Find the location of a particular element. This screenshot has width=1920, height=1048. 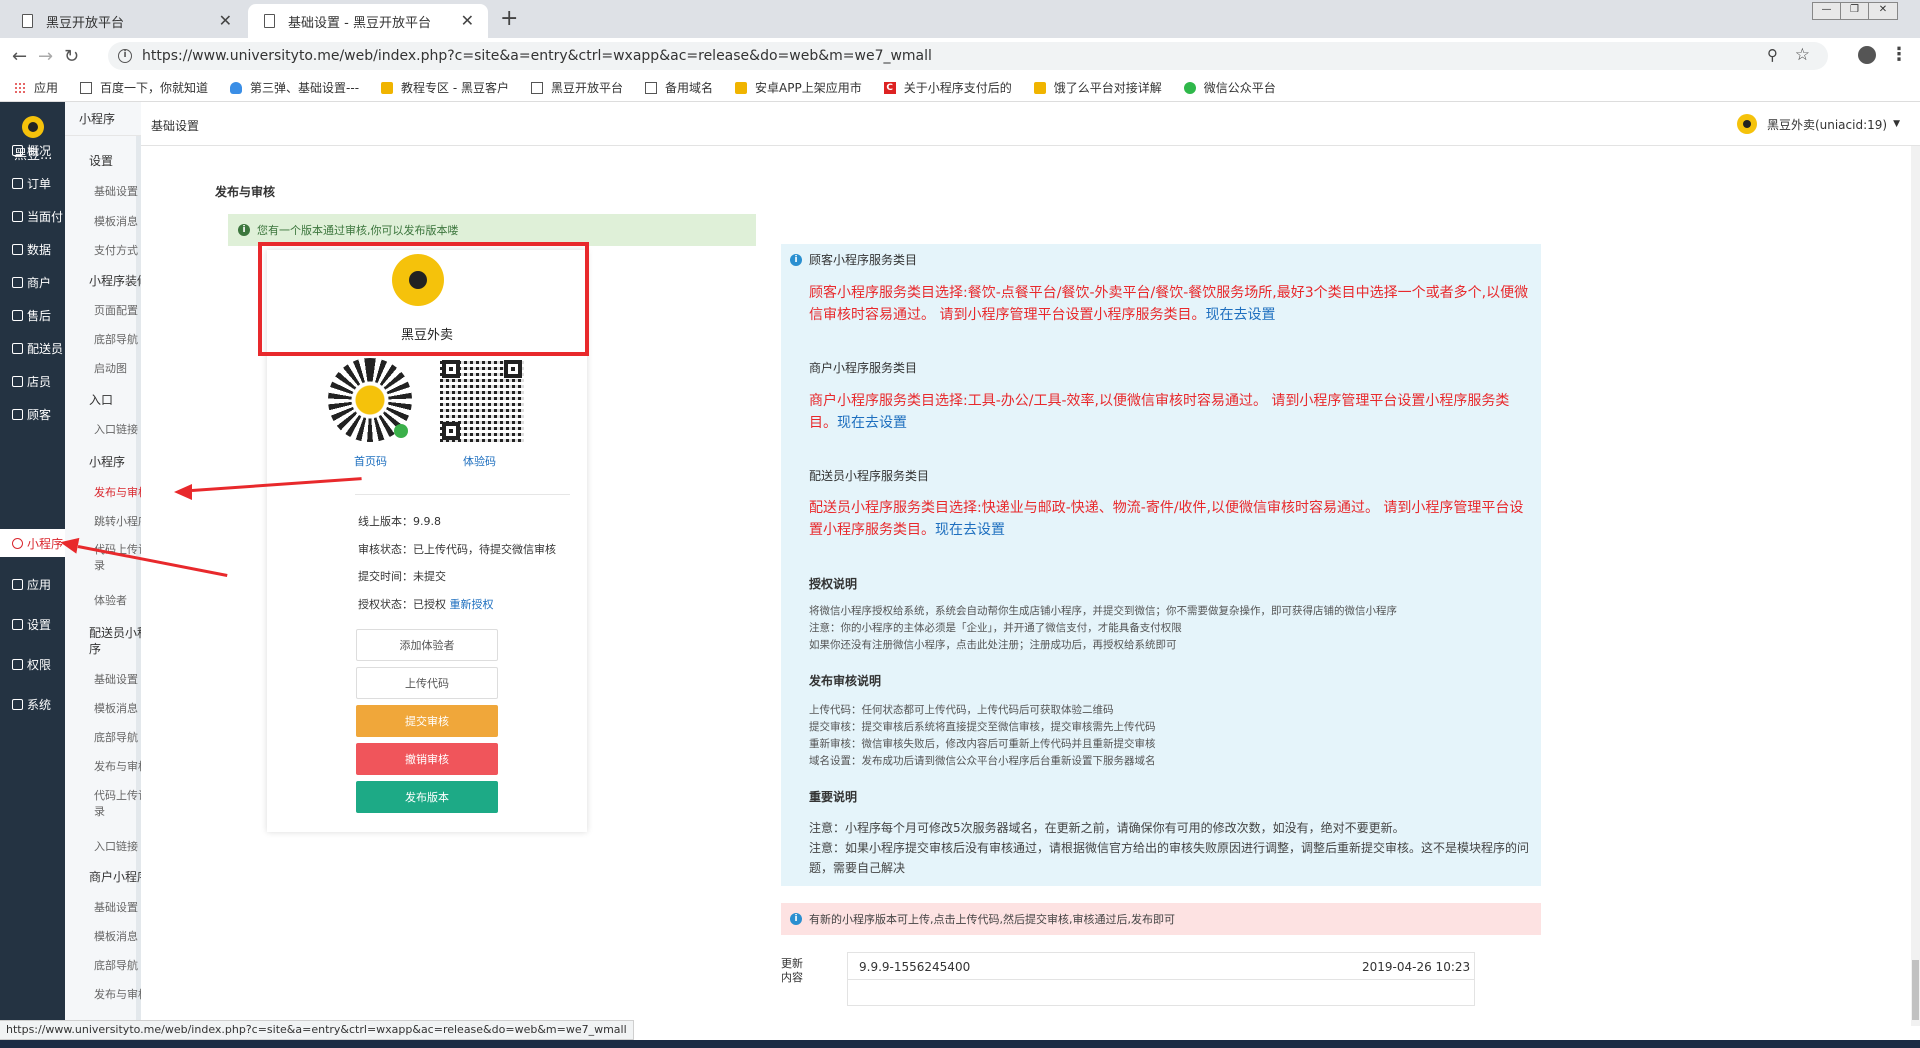

revoke-audit-button: 撤销审核 is located at coordinates (427, 759).